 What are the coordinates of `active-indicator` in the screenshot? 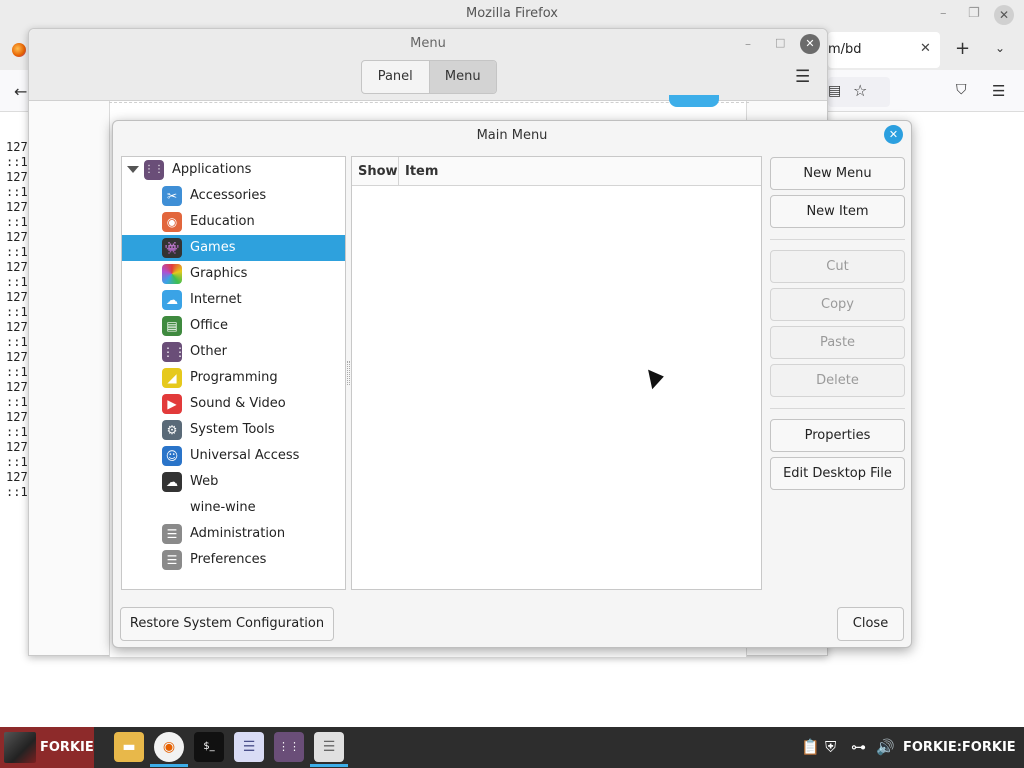 It's located at (169, 765).